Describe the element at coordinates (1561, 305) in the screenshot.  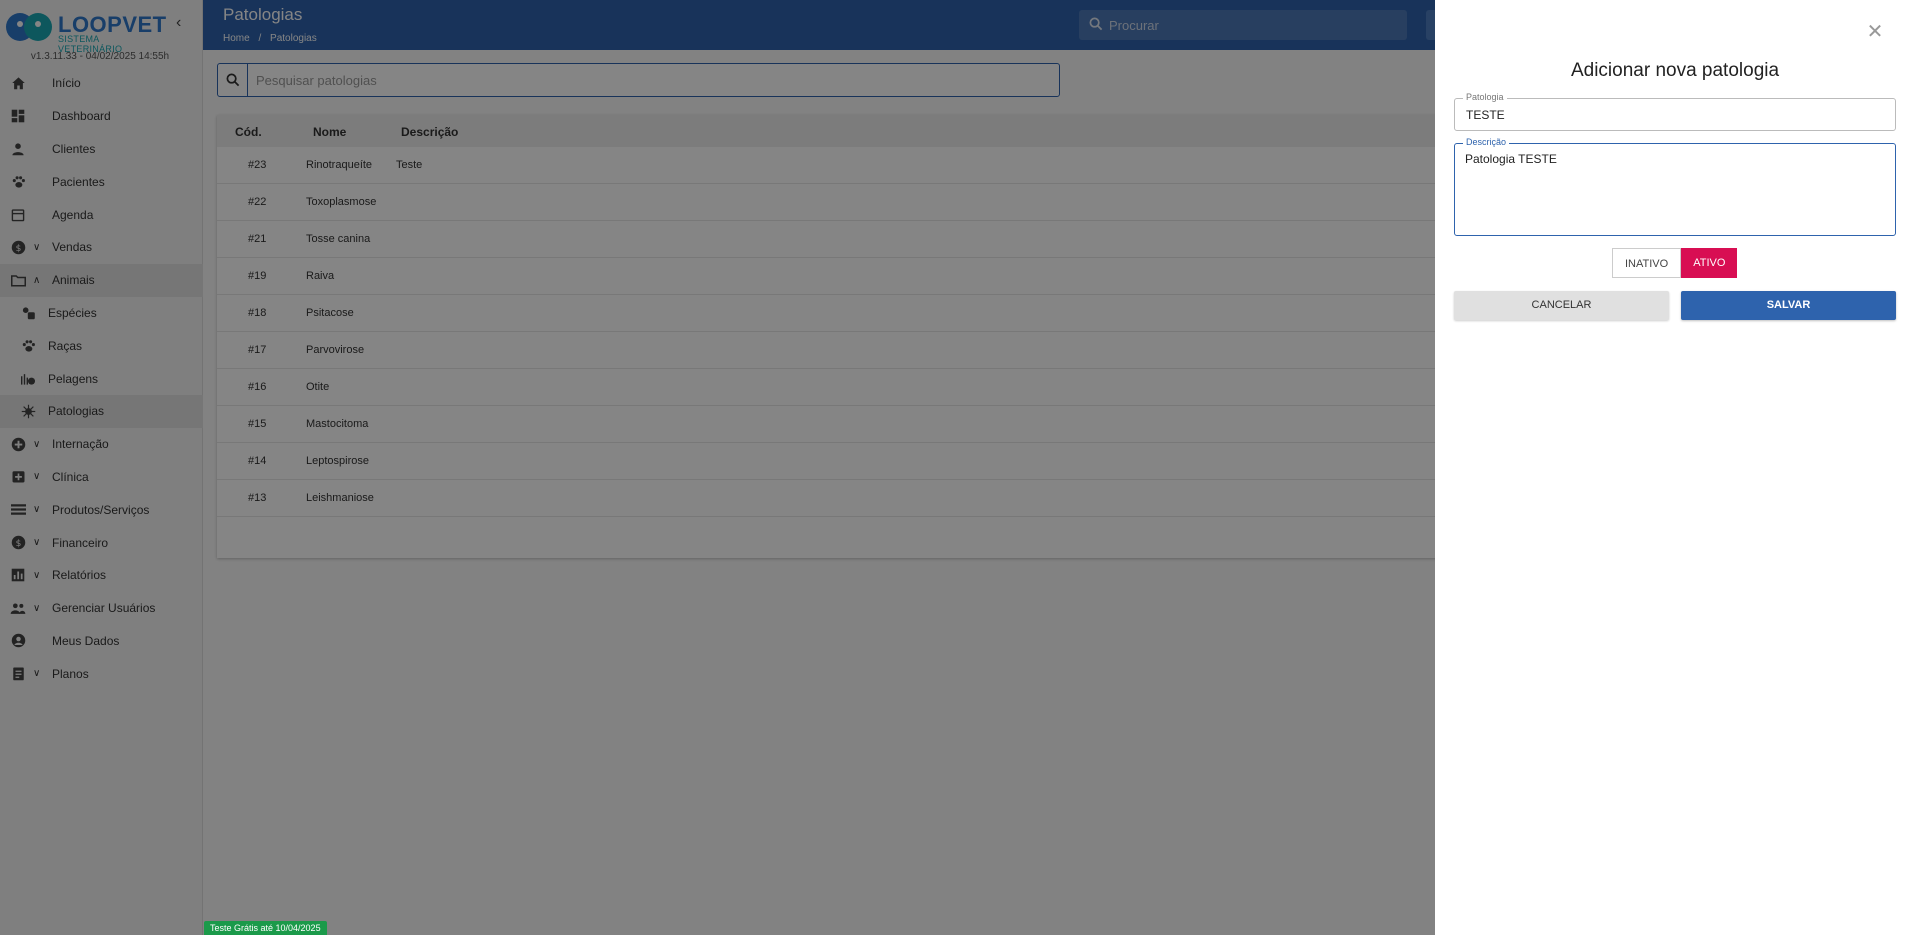
I see `cancel-button: CANCELAR` at that location.